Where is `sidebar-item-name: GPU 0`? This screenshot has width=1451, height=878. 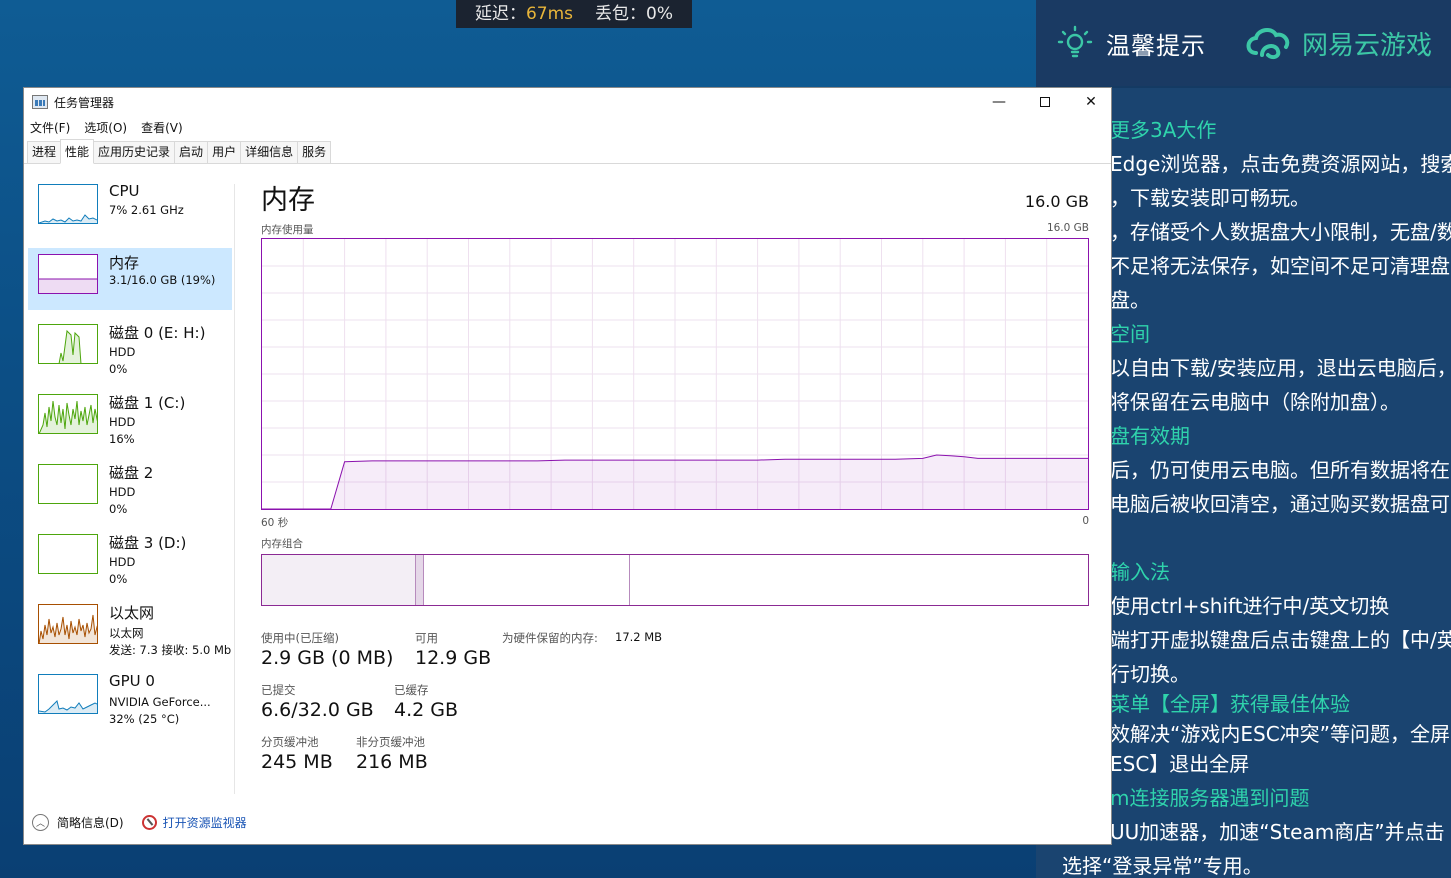
sidebar-item-name: GPU 0 is located at coordinates (132, 681).